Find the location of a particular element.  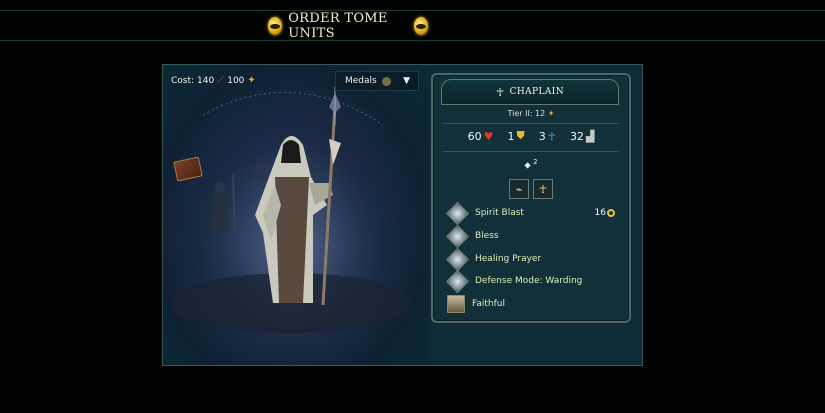

medals-dropdown: Medals ▼ is located at coordinates (377, 81).